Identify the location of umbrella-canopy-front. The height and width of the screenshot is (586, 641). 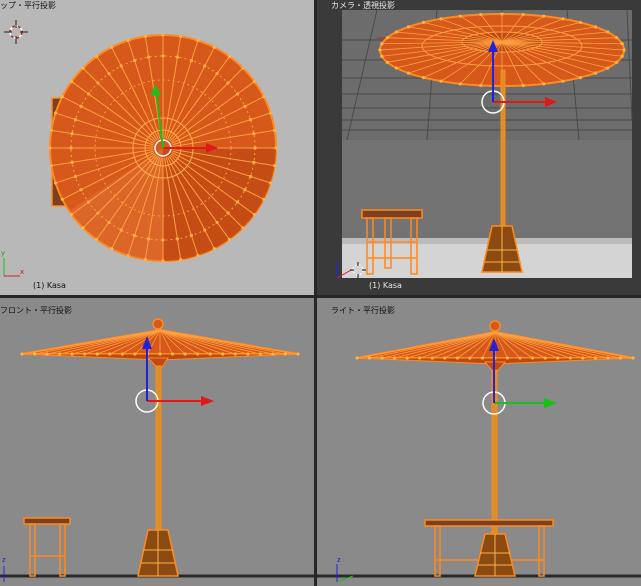
(160, 344).